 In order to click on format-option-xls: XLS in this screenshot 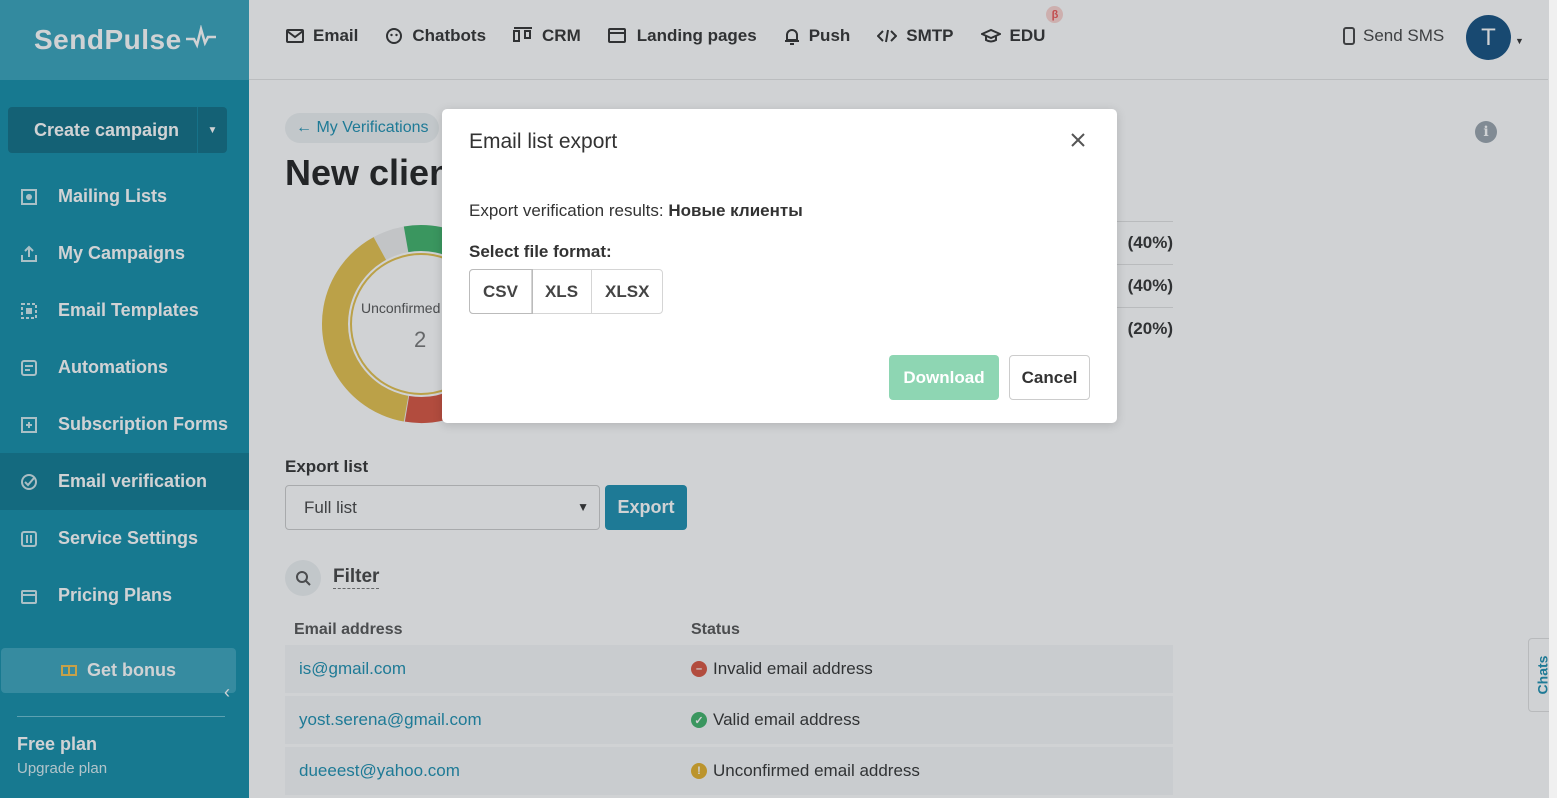, I will do `click(562, 291)`.